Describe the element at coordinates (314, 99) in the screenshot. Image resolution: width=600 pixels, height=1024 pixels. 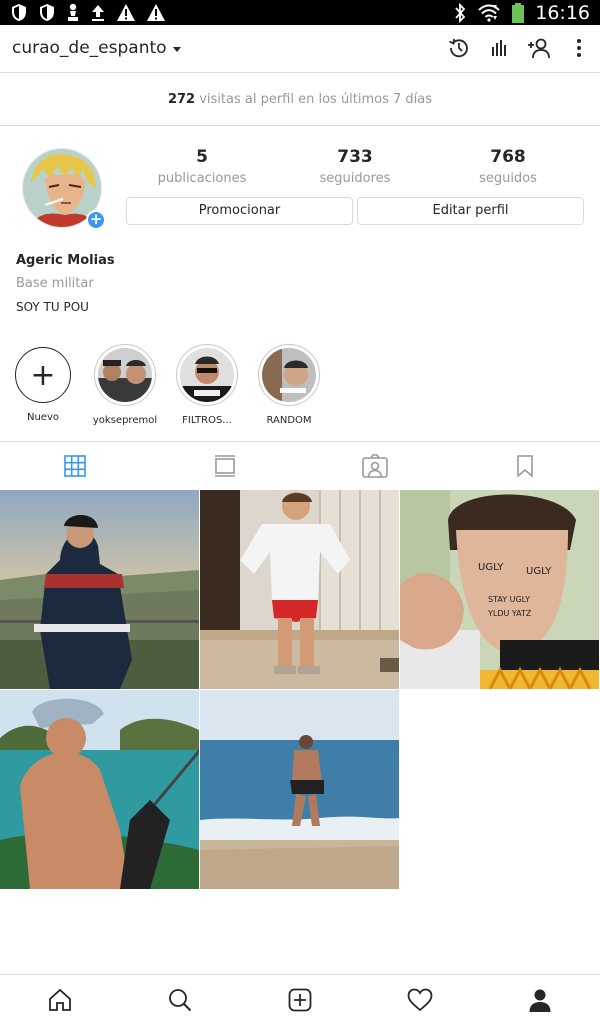
I see `visits-text: visitas al perfil en los últimos 7 días` at that location.